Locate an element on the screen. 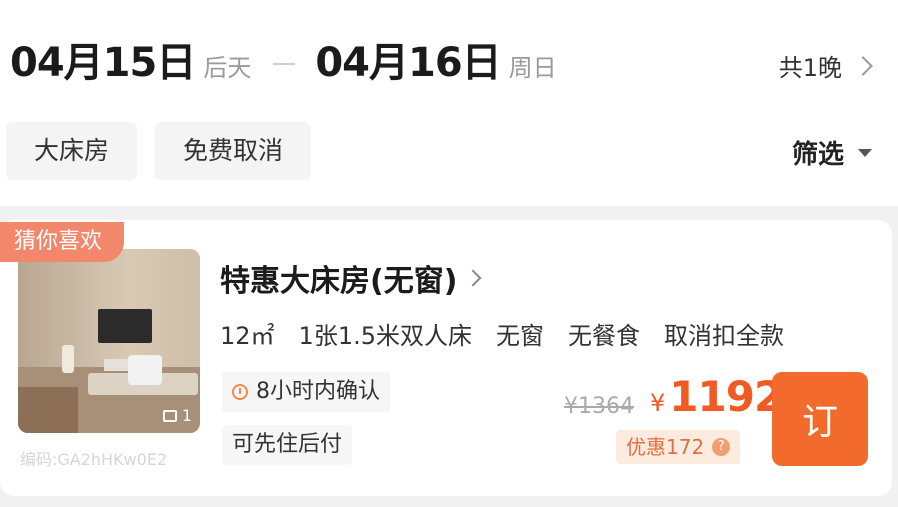 This screenshot has height=507, width=898. tv-shape is located at coordinates (125, 326).